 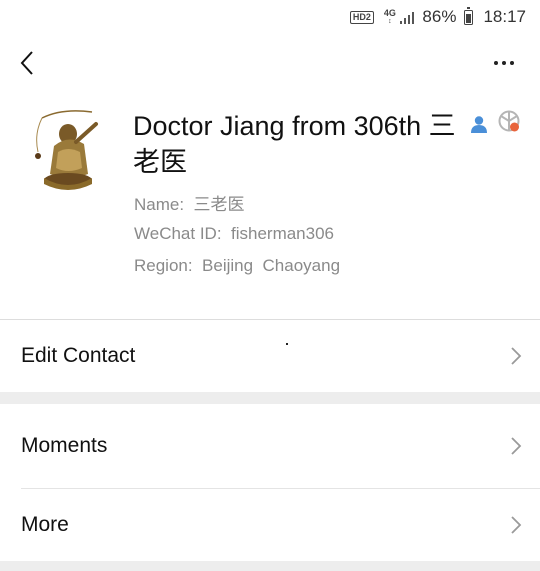 I want to click on status-time: 18:17, so click(x=504, y=16).